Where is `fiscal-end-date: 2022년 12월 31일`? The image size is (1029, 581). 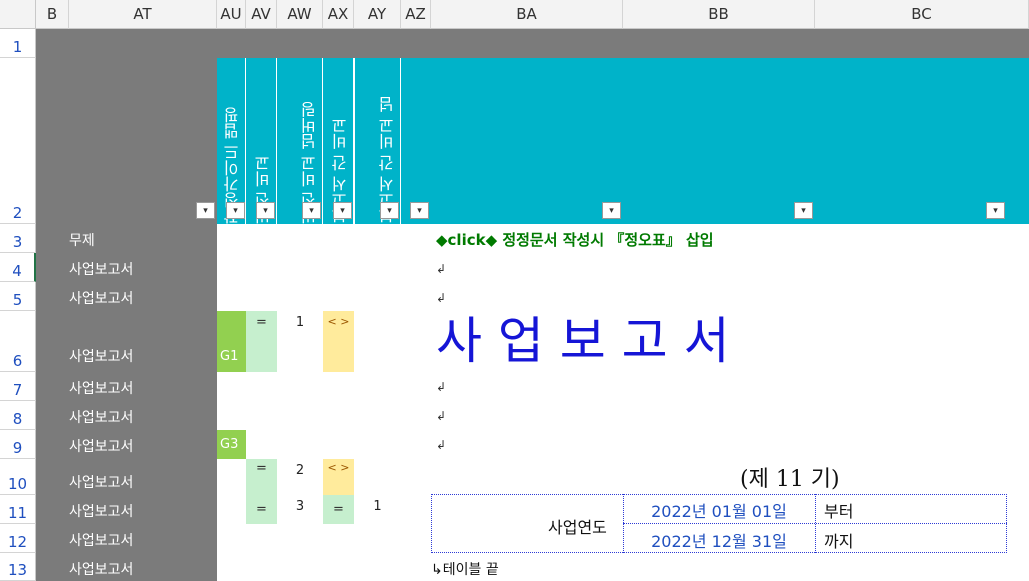
fiscal-end-date: 2022년 12월 31일 is located at coordinates (719, 540).